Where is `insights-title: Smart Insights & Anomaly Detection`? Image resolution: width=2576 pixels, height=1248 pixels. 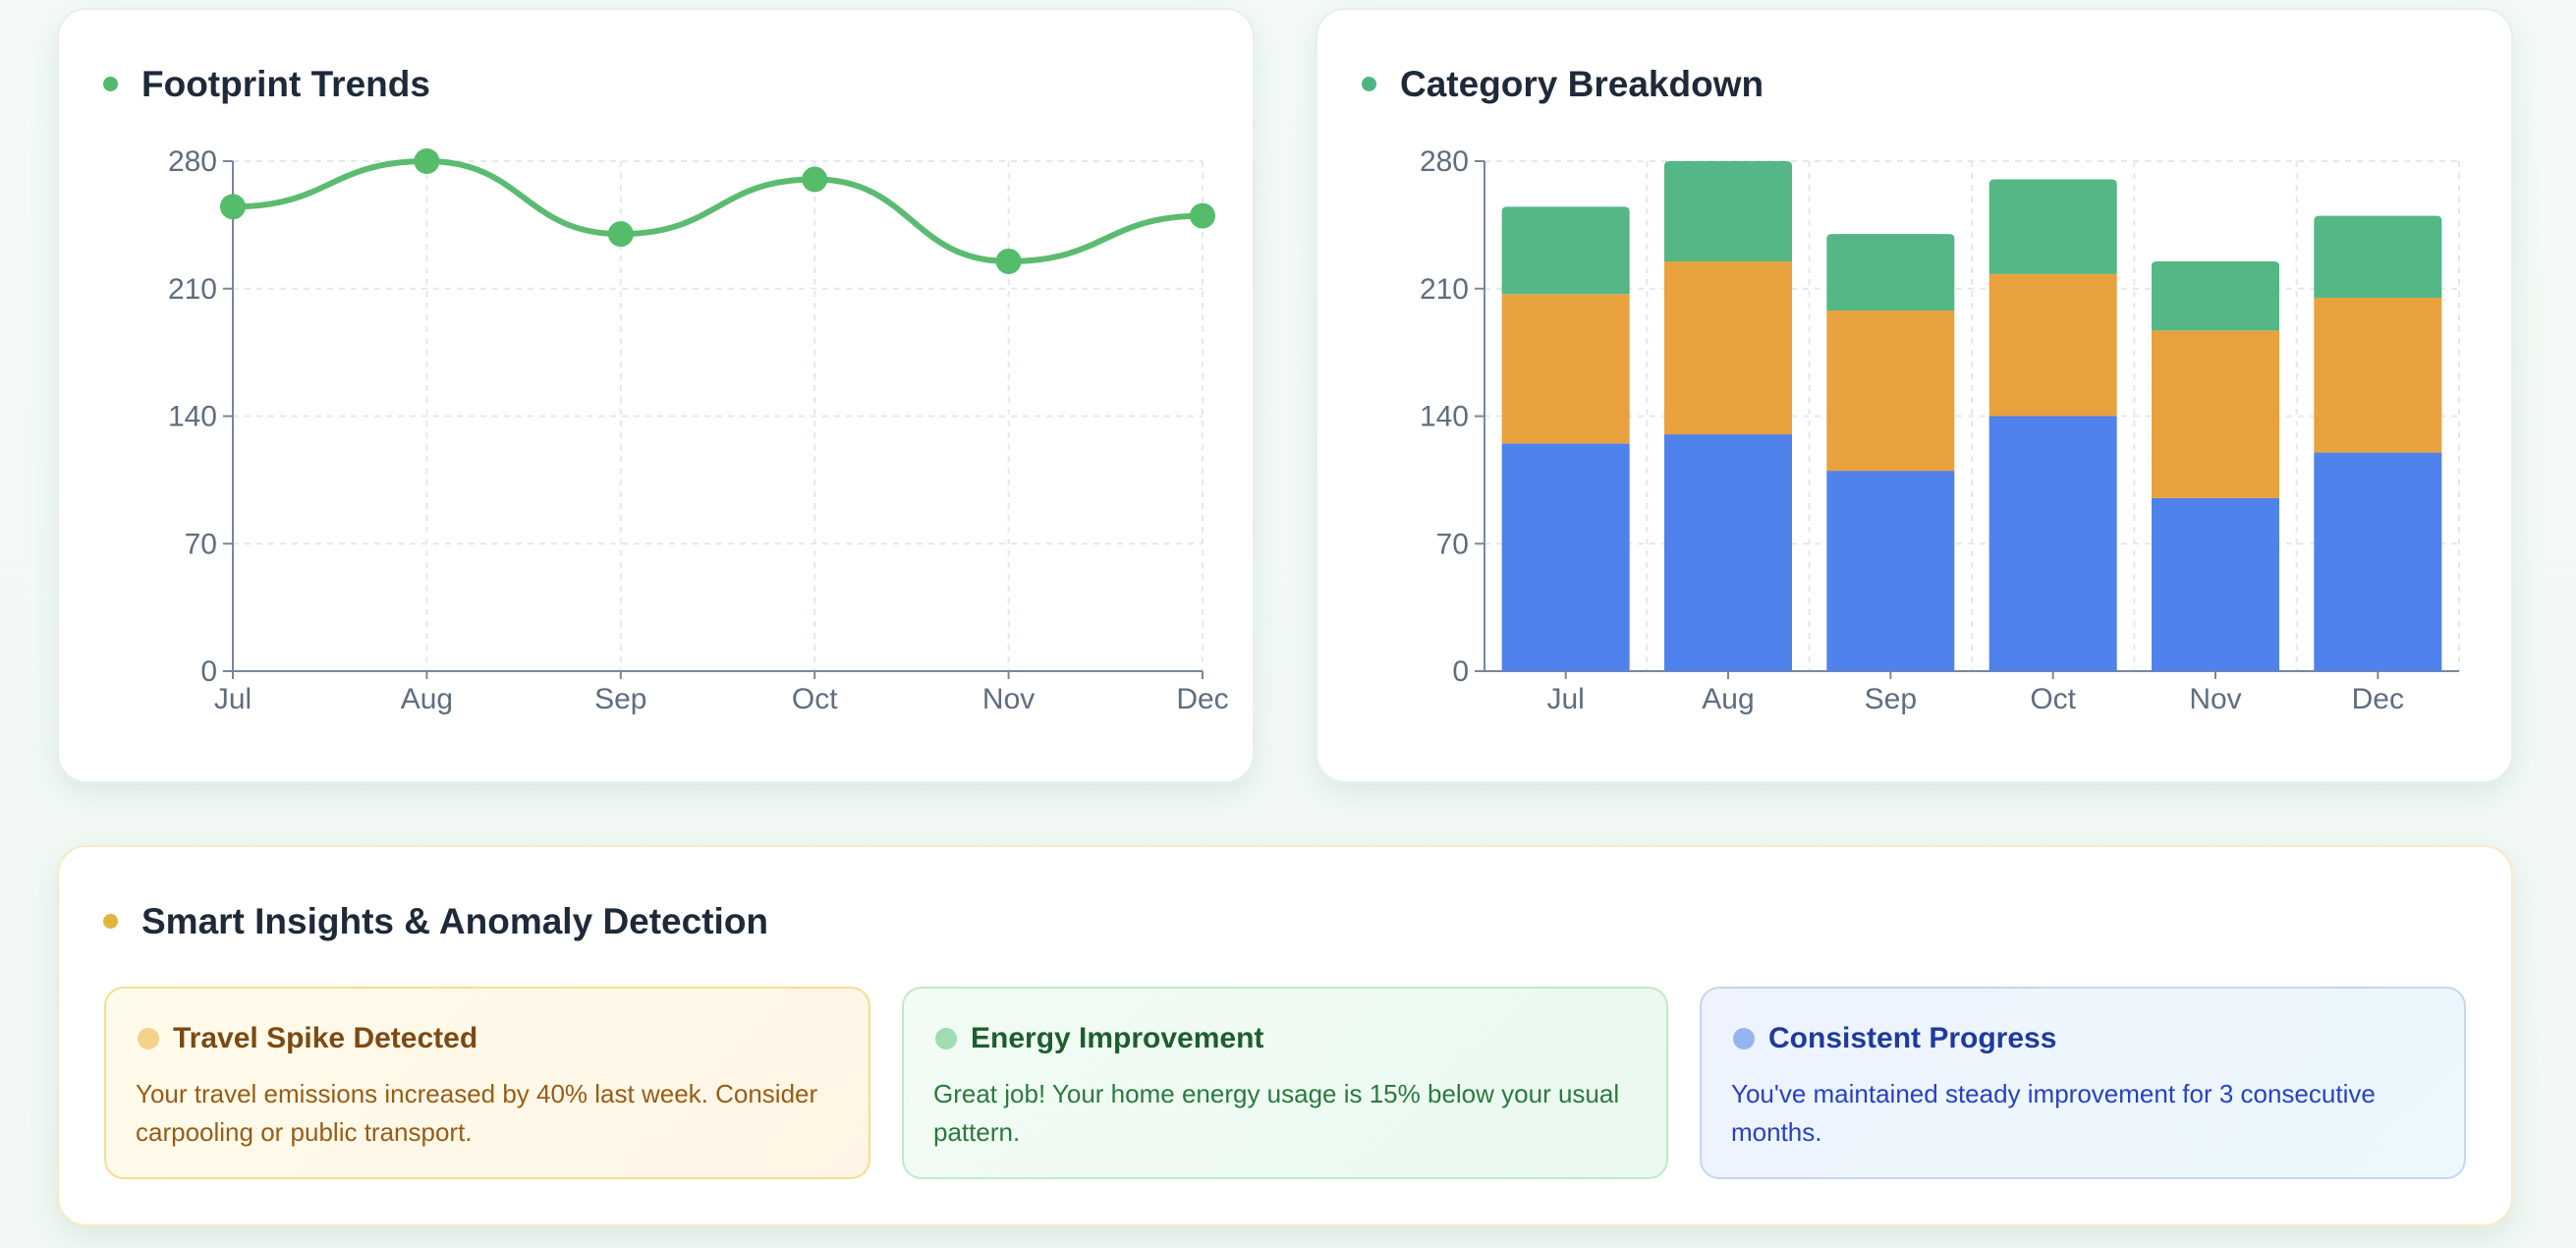
insights-title: Smart Insights & Anomaly Detection is located at coordinates (455, 921).